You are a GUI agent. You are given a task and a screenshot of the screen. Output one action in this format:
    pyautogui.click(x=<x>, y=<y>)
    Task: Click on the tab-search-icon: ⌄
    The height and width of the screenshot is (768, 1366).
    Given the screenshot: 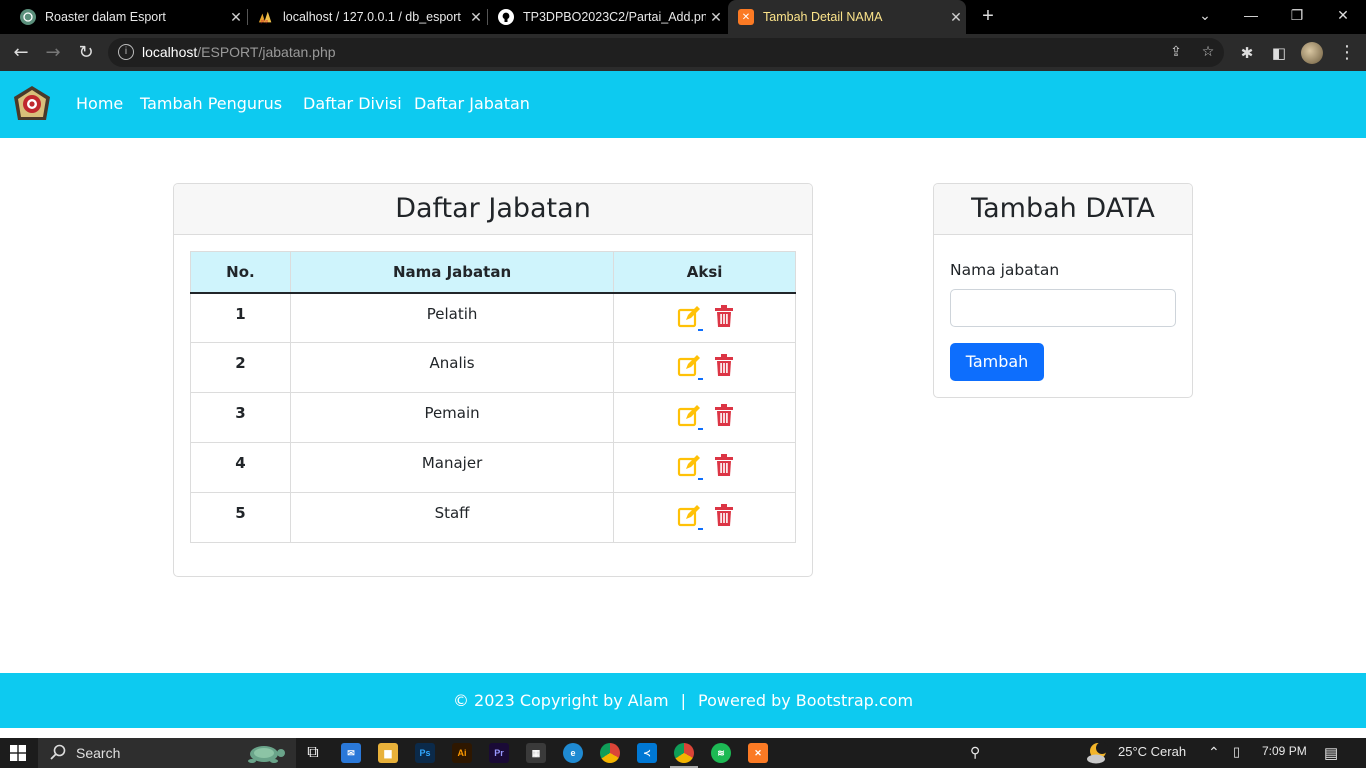 What is the action you would take?
    pyautogui.click(x=1205, y=15)
    